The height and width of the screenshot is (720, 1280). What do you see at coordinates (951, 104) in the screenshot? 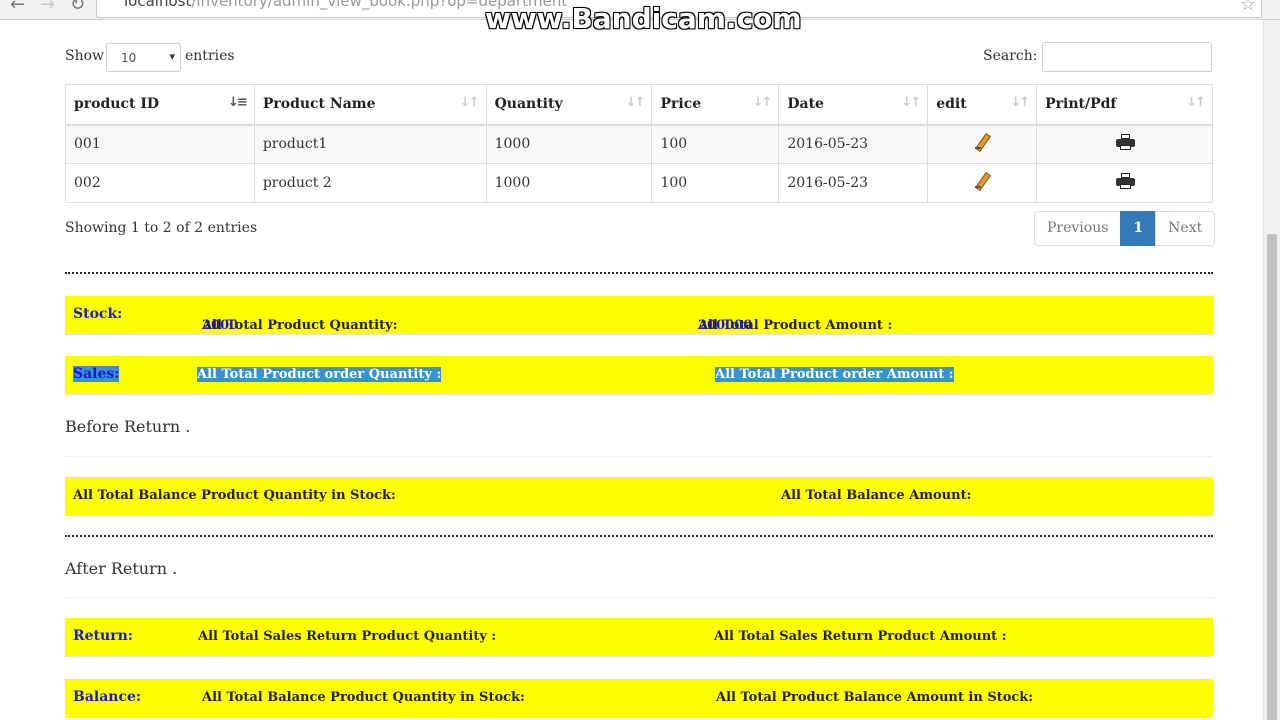
I see `column-header-label: edit` at bounding box center [951, 104].